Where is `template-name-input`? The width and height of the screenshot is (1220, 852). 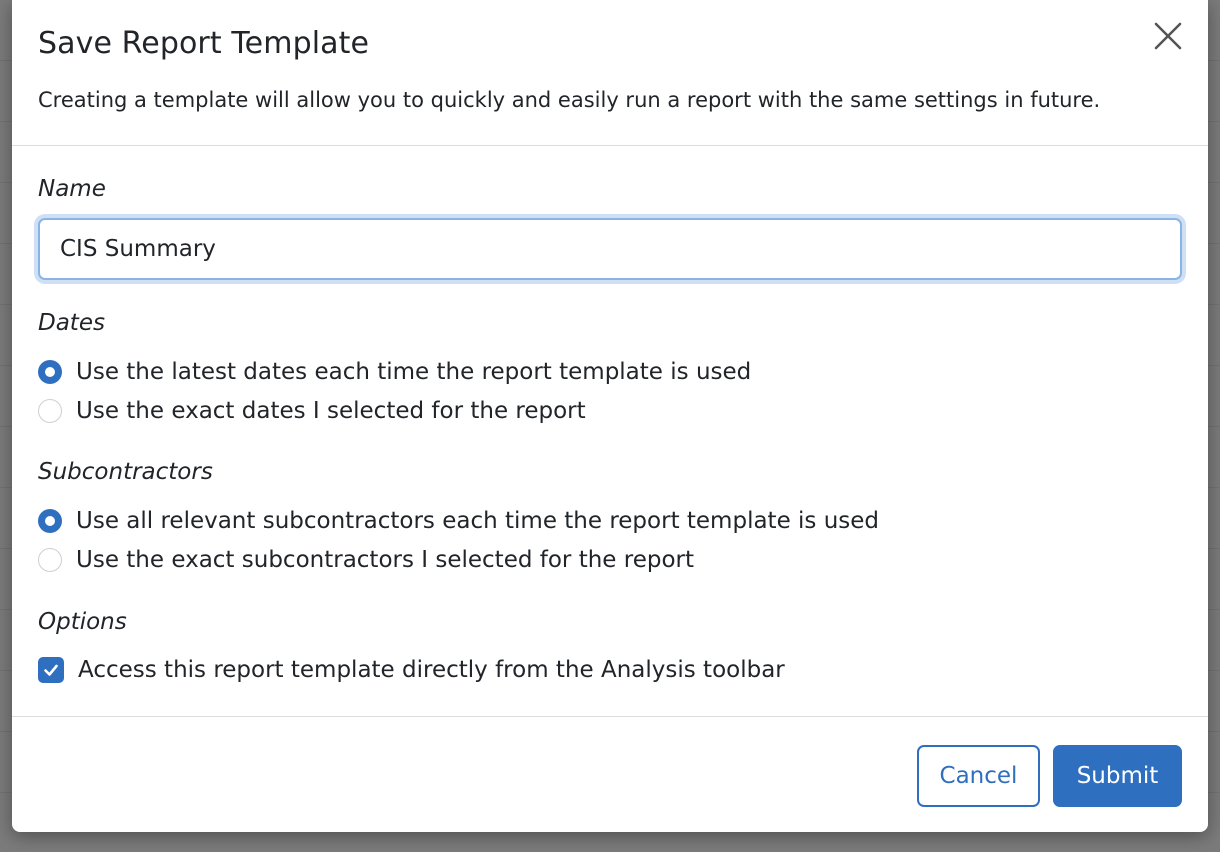
template-name-input is located at coordinates (610, 249).